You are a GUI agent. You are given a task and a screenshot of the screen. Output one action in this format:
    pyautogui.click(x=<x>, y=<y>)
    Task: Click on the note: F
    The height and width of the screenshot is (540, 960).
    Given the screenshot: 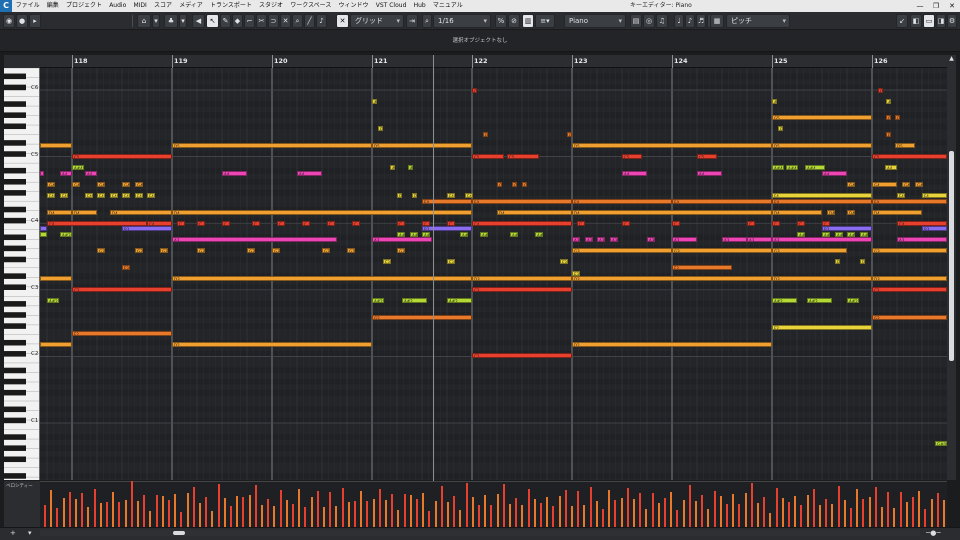 What is the action you would take?
    pyautogui.click(x=780, y=128)
    